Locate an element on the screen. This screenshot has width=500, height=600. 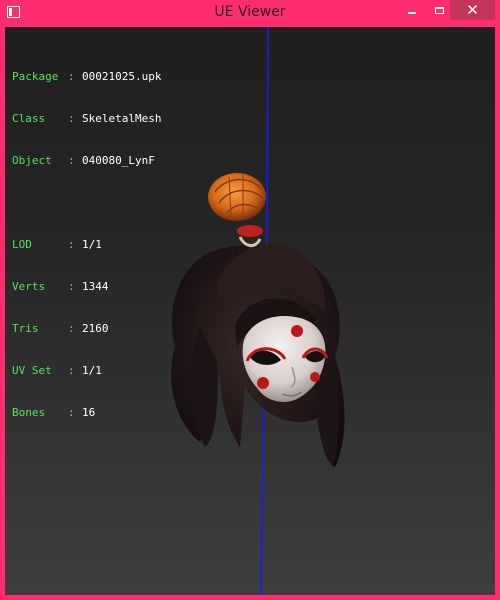
title-bar: UE Viewer ✕ is located at coordinates (250, 13).